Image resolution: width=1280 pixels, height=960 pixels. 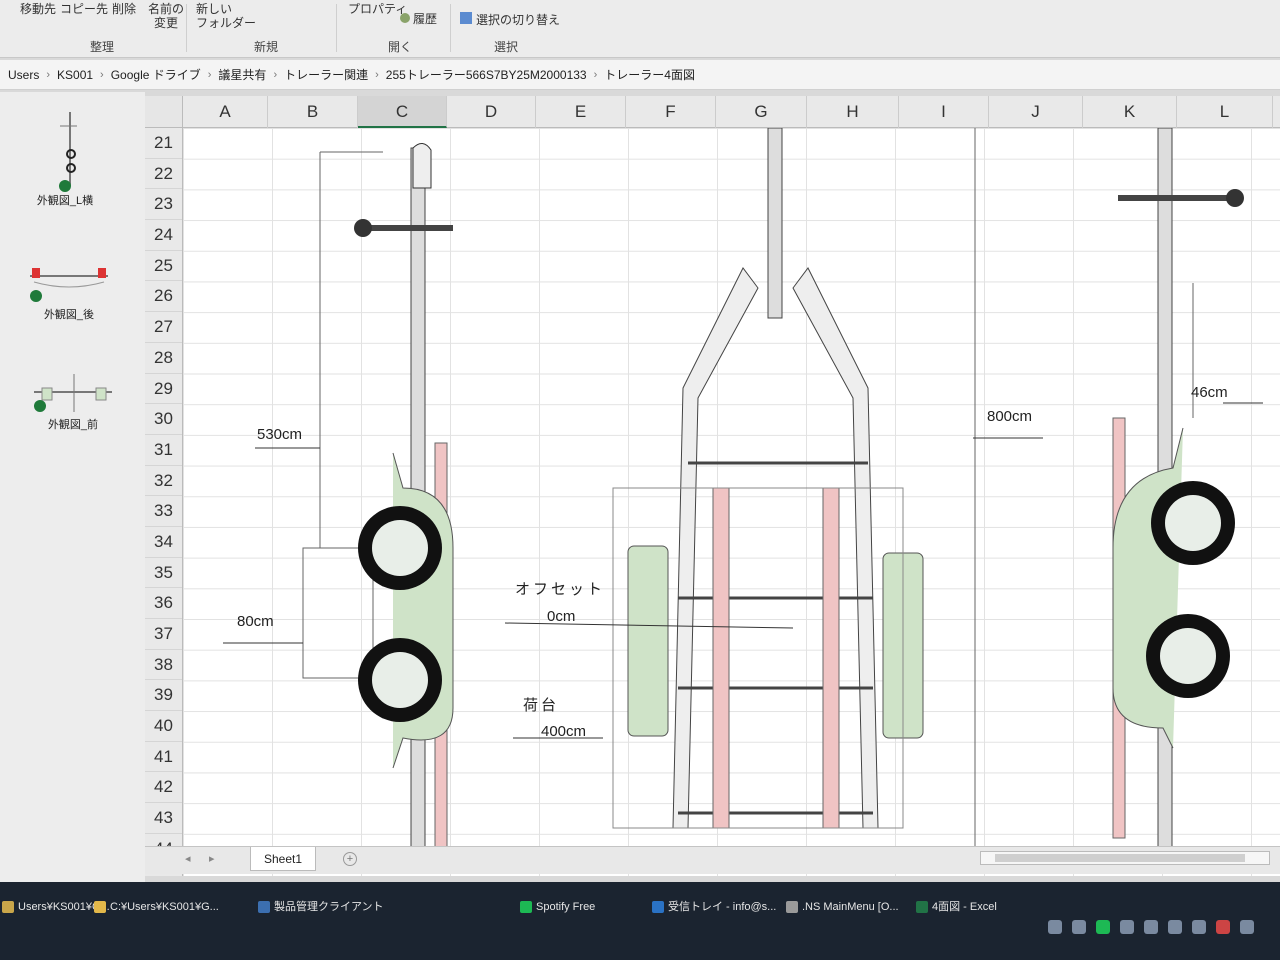 I want to click on scrollbar-thumb, so click(x=1120, y=858).